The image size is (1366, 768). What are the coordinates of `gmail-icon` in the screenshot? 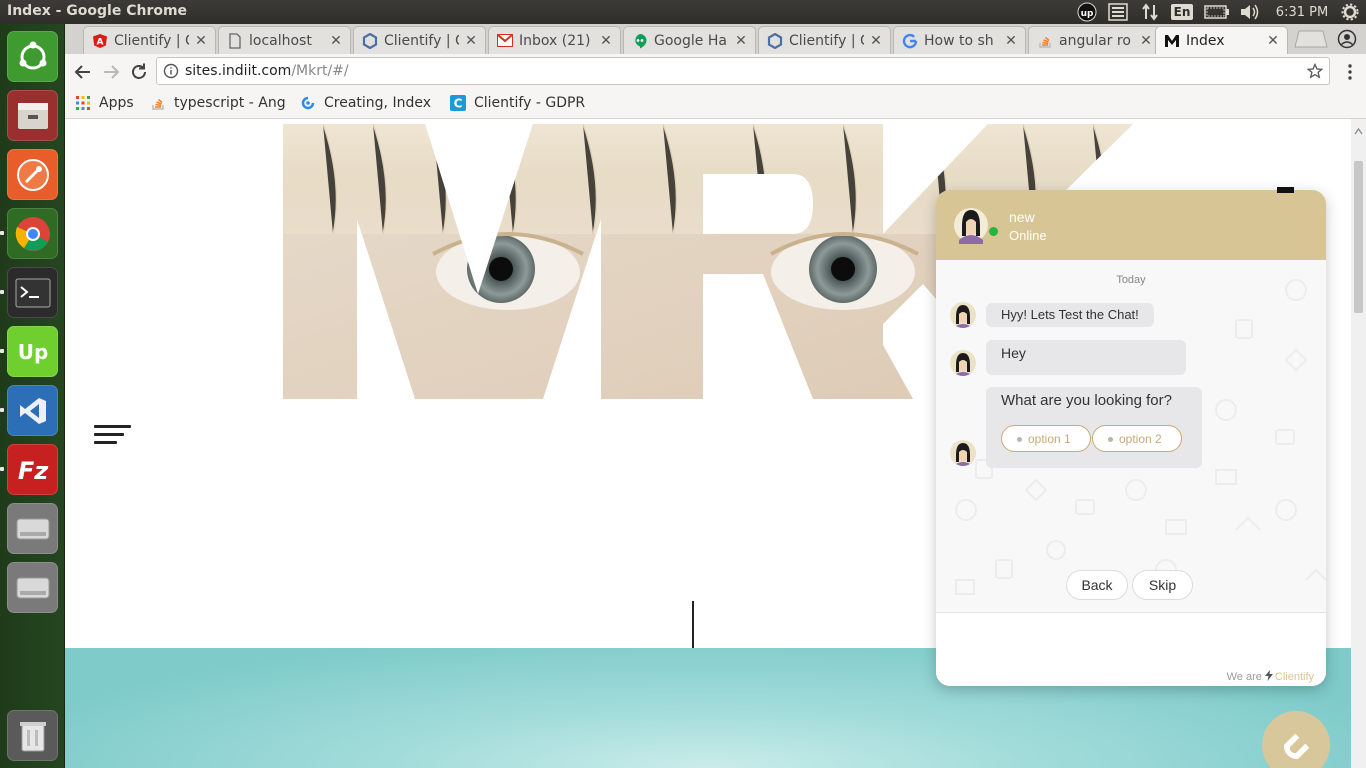 It's located at (505, 41).